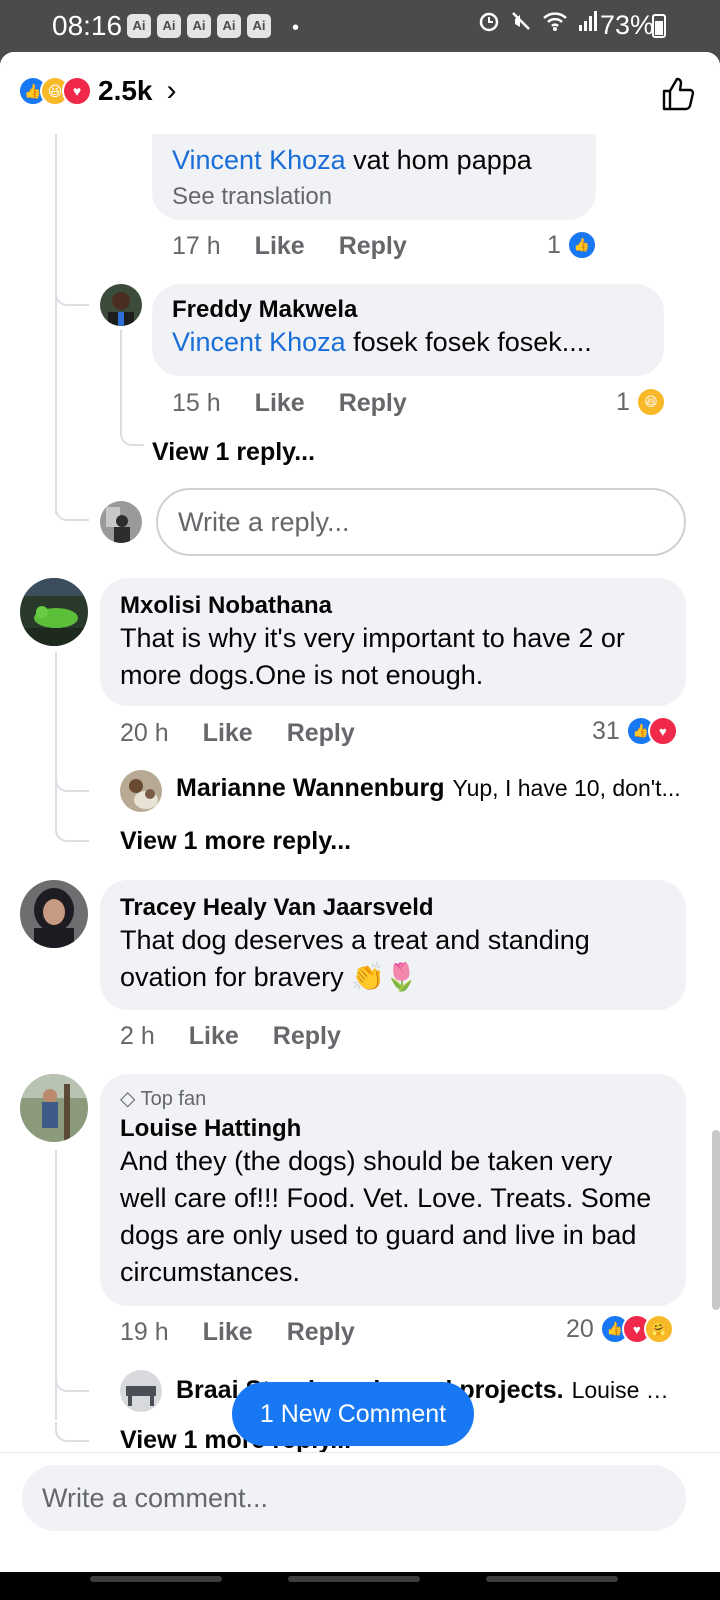  Describe the element at coordinates (360, 93) in the screenshot. I see `sheet-header: 👍 😆 ♥ 2.5k ›` at that location.